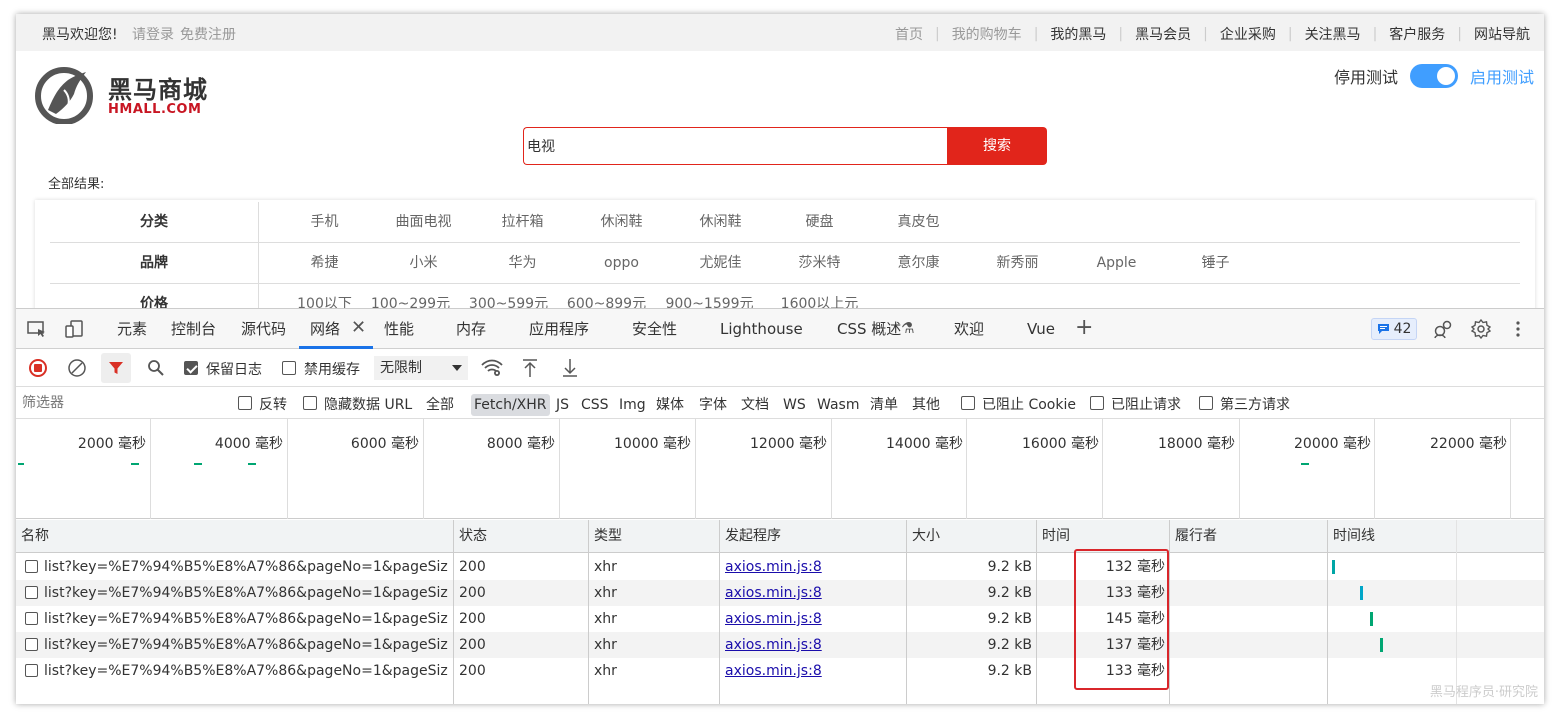 Image resolution: width=1559 pixels, height=720 pixels. Describe the element at coordinates (1481, 329) in the screenshot. I see `settings-gear-icon` at that location.